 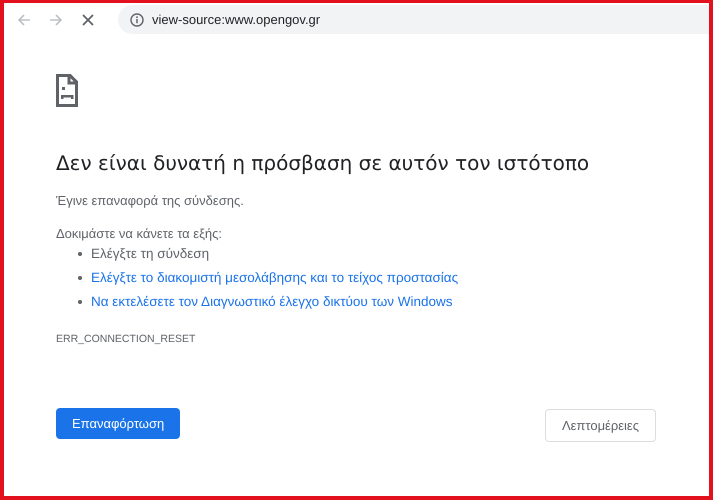 I want to click on address-bar: view-source:www.opengov.gr, so click(x=413, y=19).